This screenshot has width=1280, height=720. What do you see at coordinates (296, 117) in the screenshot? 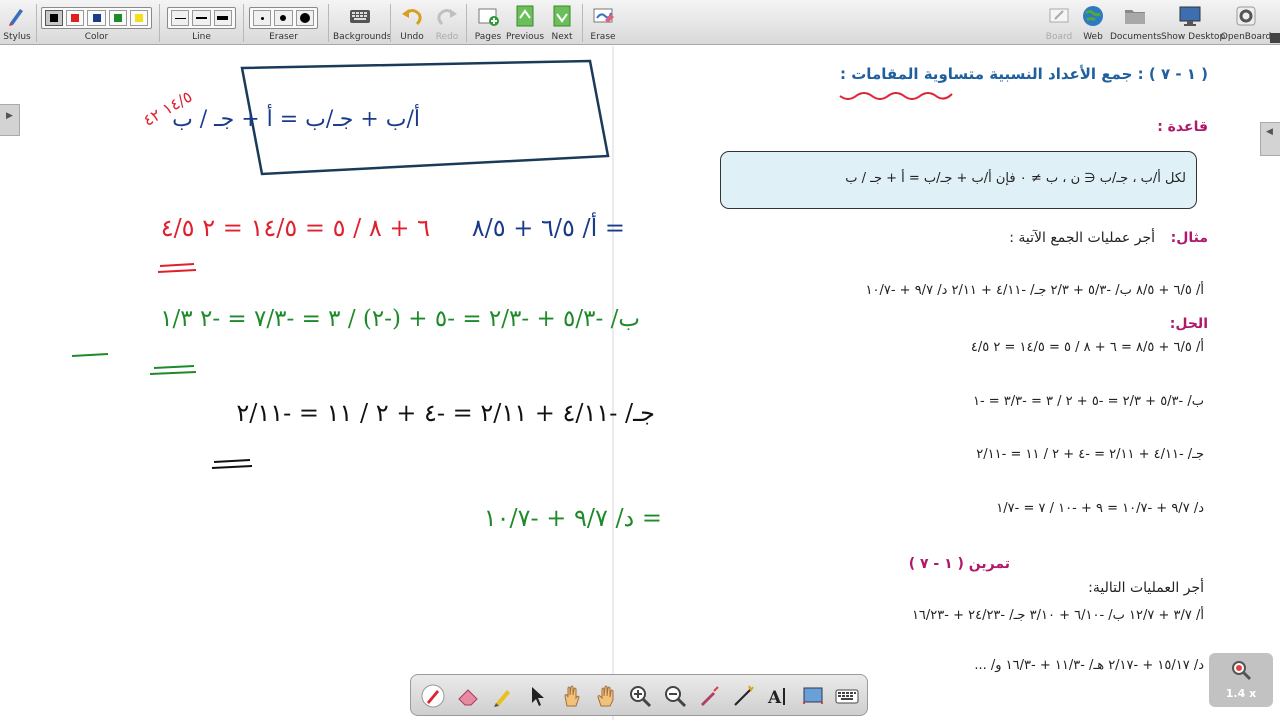
I see `hw-box-formula: أ/ب + جـ/ب = أ + جـ / ب` at bounding box center [296, 117].